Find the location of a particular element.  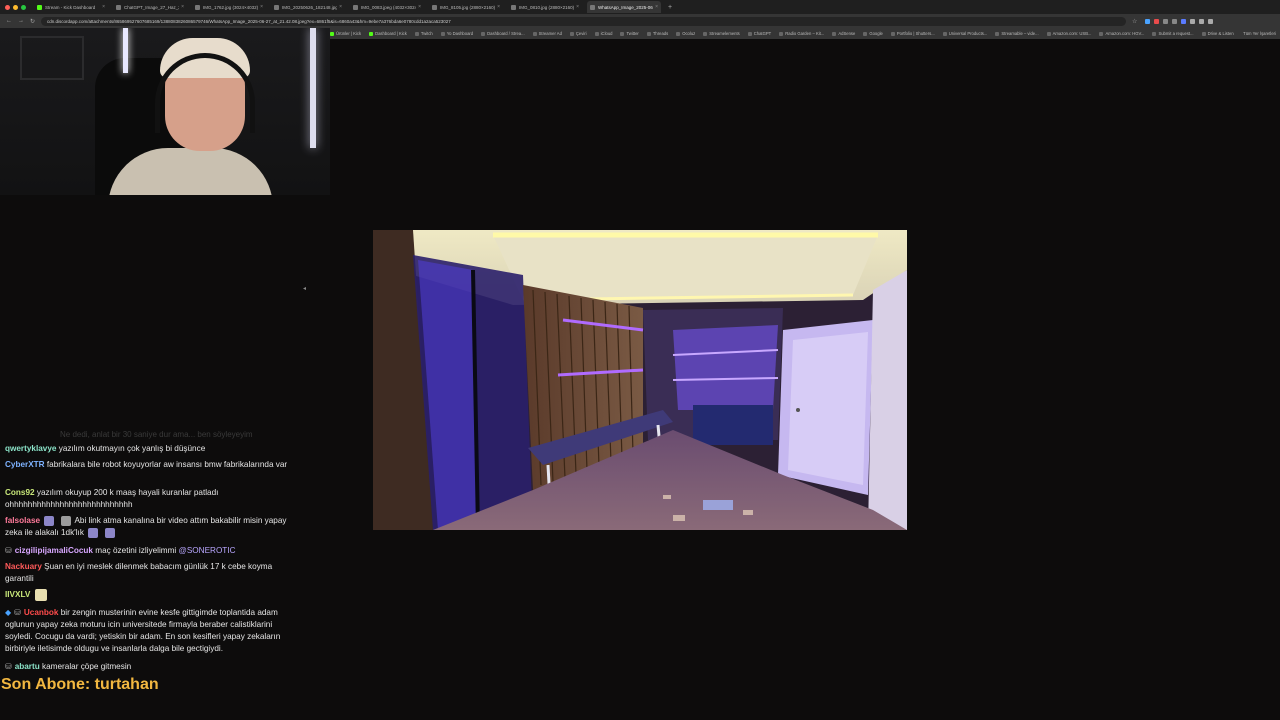

bookmark-item: Ocoluz is located at coordinates (685, 33).